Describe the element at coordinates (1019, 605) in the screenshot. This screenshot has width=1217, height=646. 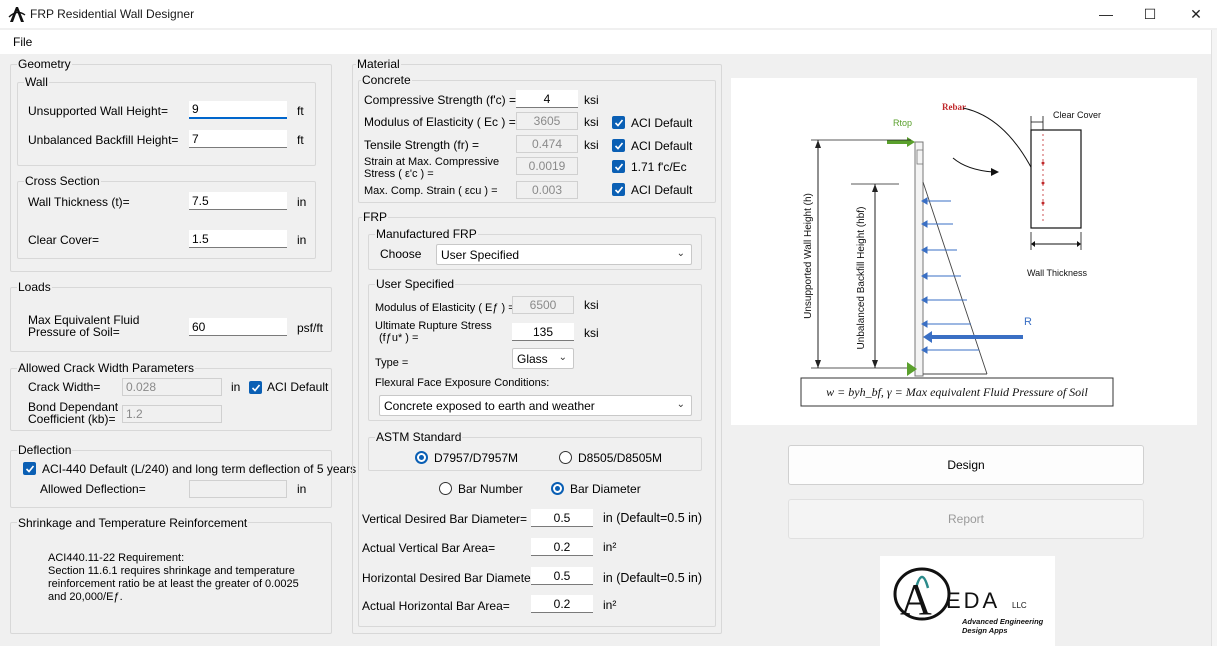
I see `logo-llc: LLC` at that location.